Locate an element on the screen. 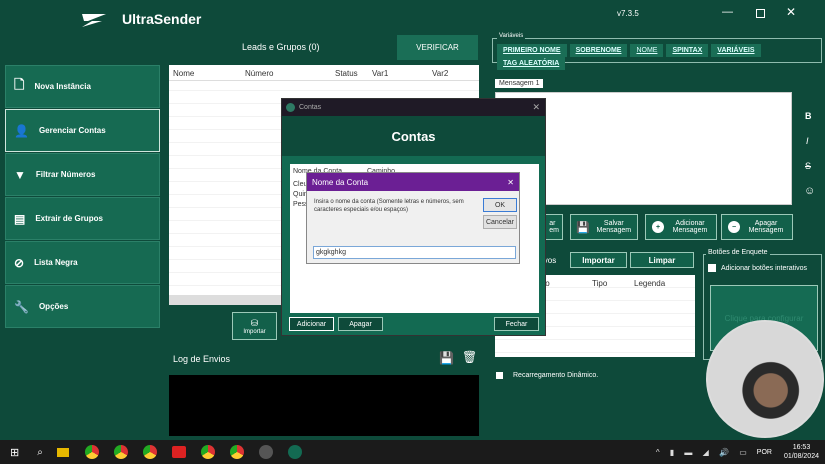 The height and width of the screenshot is (464, 825). column-header: Tipo is located at coordinates (599, 283).